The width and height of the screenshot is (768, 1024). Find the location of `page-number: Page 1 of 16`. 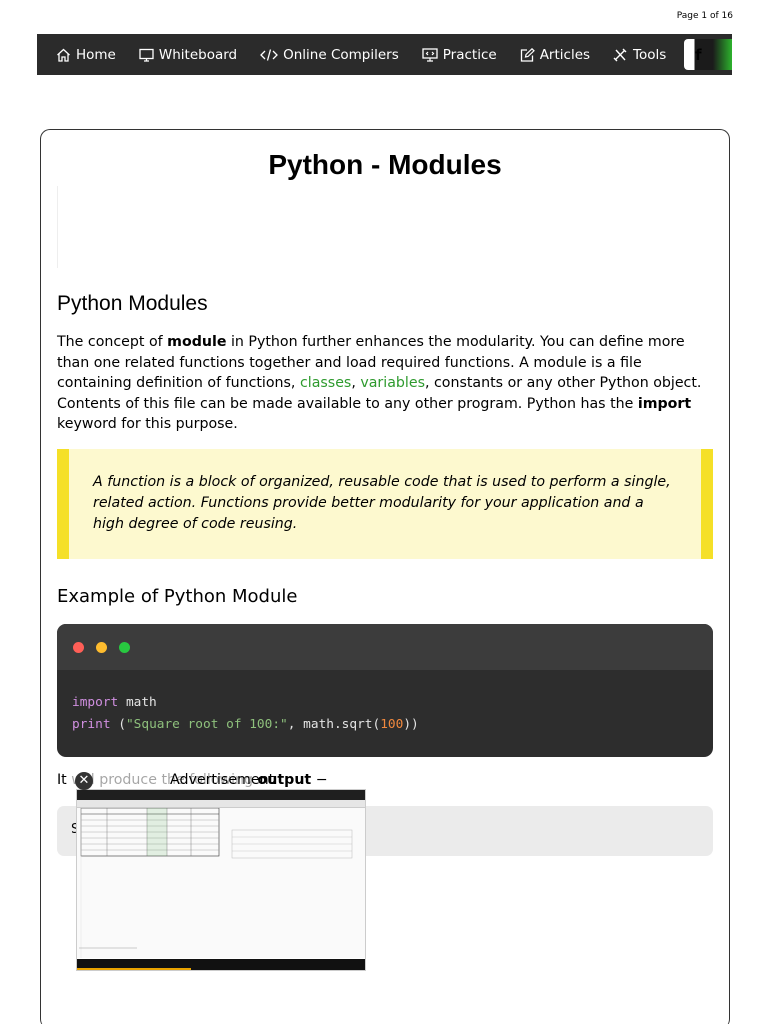

page-number: Page 1 of 16 is located at coordinates (704, 16).